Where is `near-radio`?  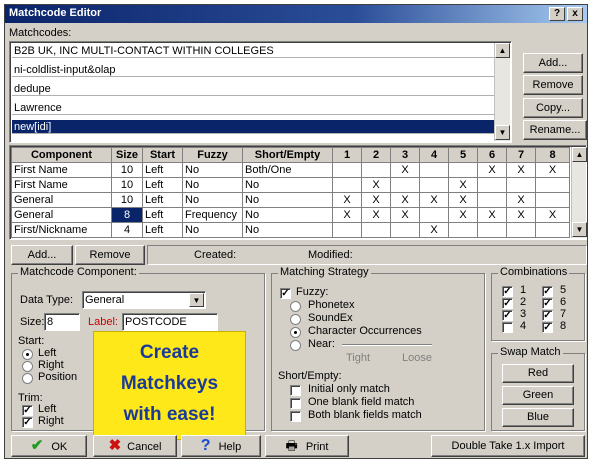
near-radio is located at coordinates (295, 345).